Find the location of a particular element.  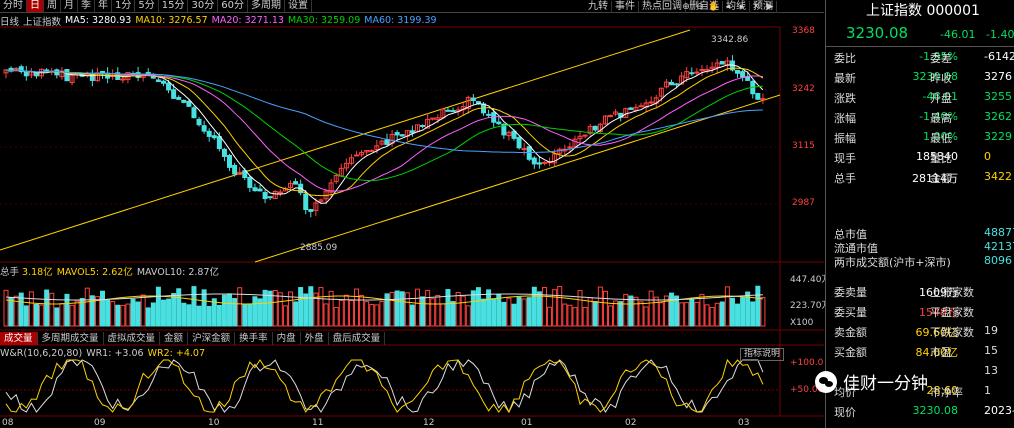

quote-label: 涨幅 is located at coordinates (845, 118).